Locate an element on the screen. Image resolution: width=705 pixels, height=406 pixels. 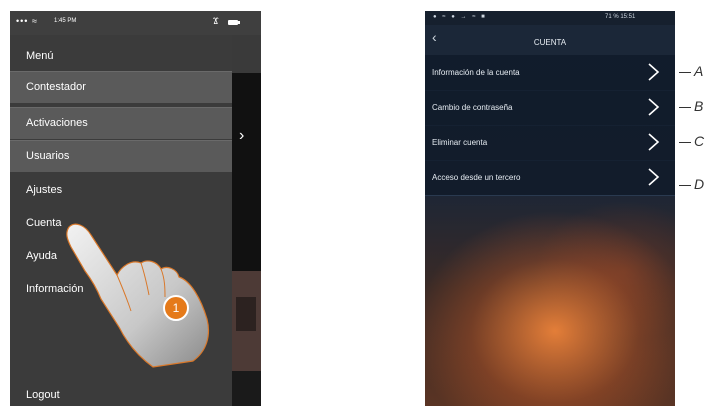
menu-item-usuarios: Usuarios is located at coordinates (121, 156).